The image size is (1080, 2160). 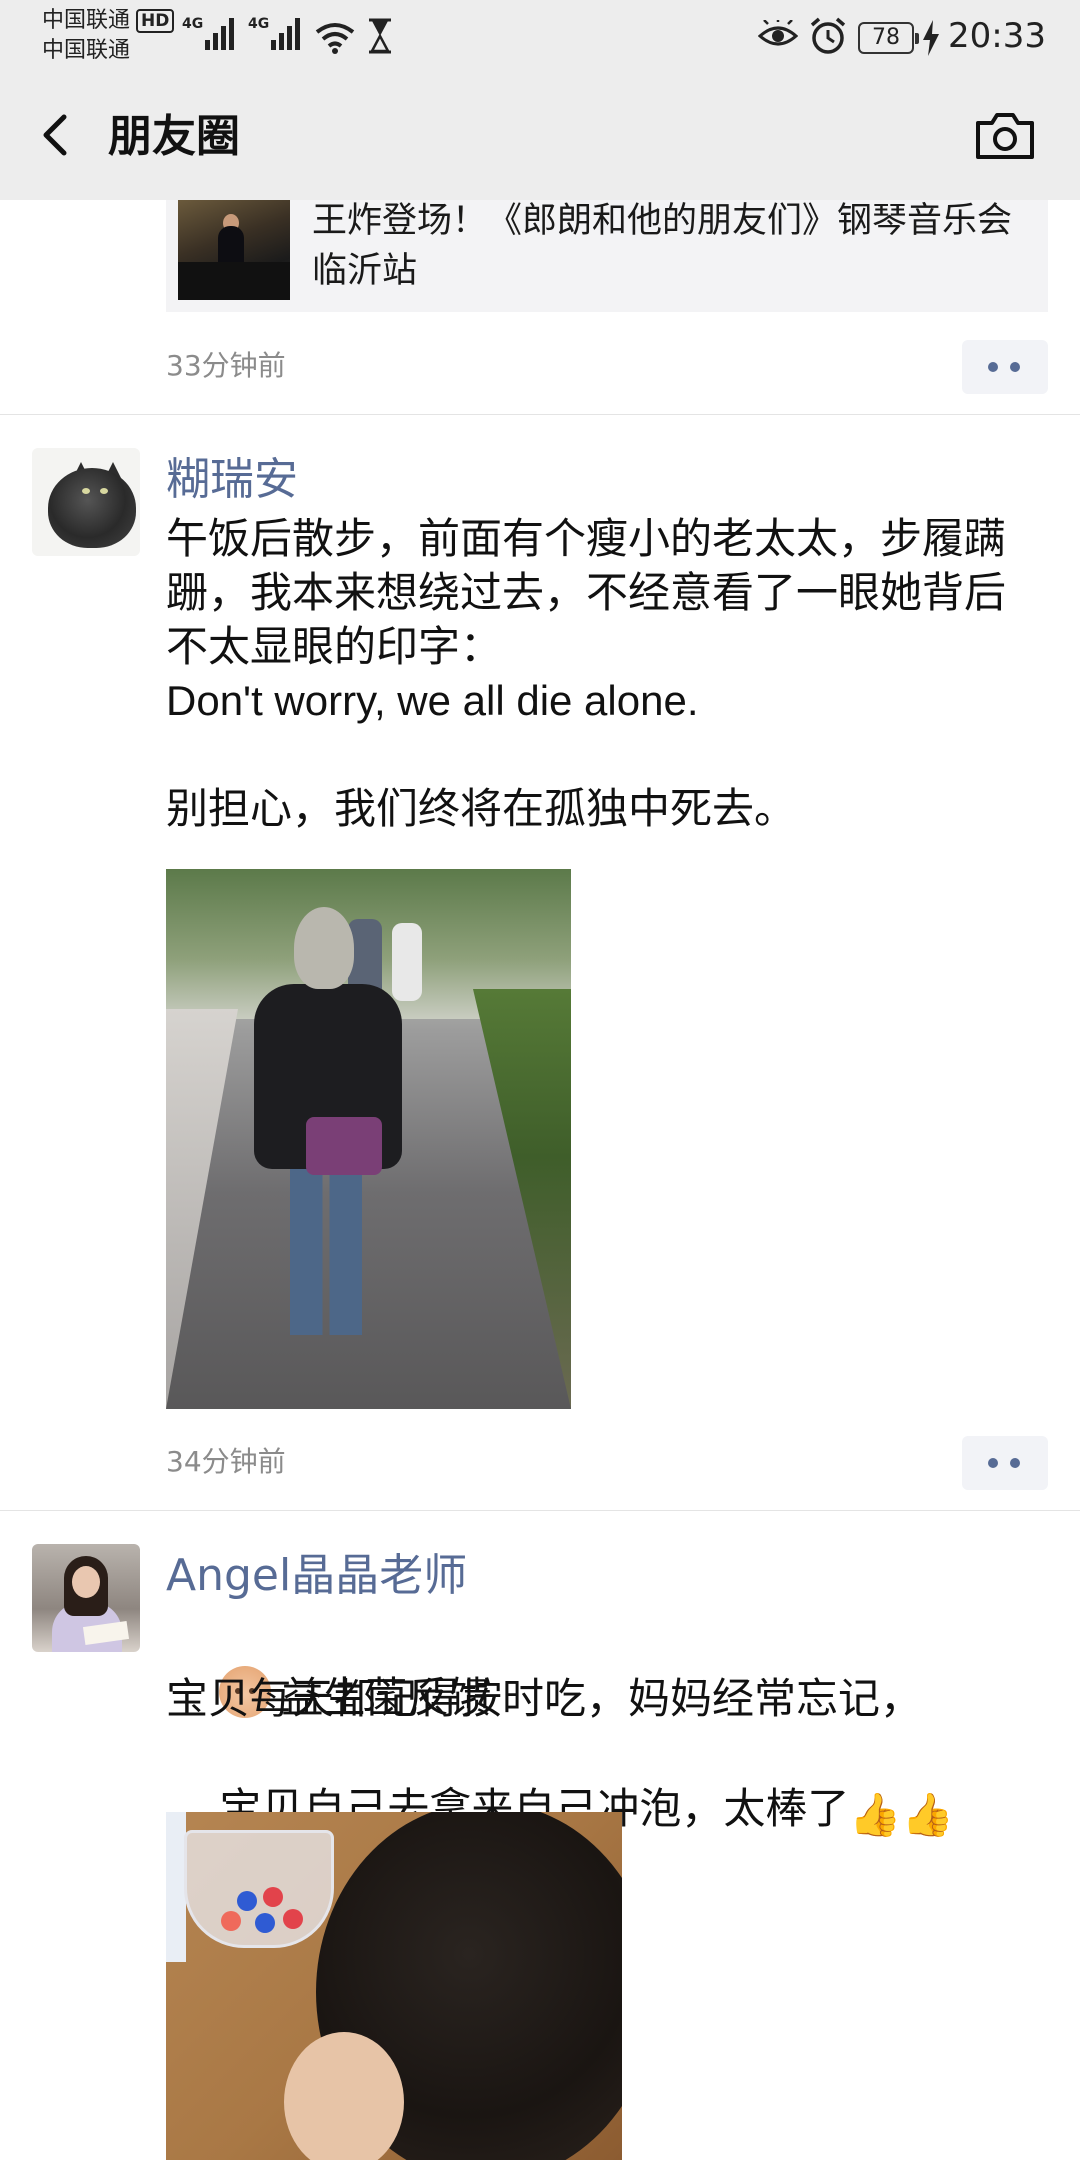 What do you see at coordinates (380, 36) in the screenshot?
I see `hourglass-icon` at bounding box center [380, 36].